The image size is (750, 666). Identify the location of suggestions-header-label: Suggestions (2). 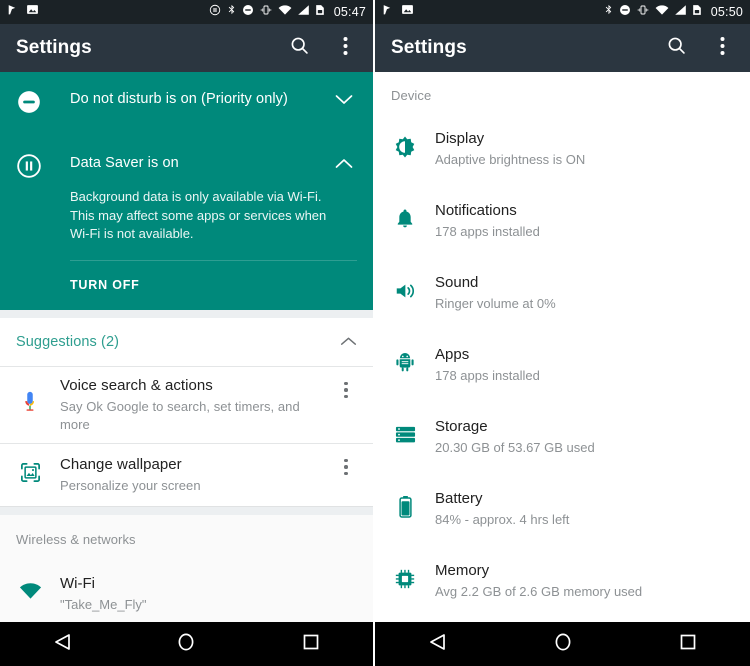
(68, 341).